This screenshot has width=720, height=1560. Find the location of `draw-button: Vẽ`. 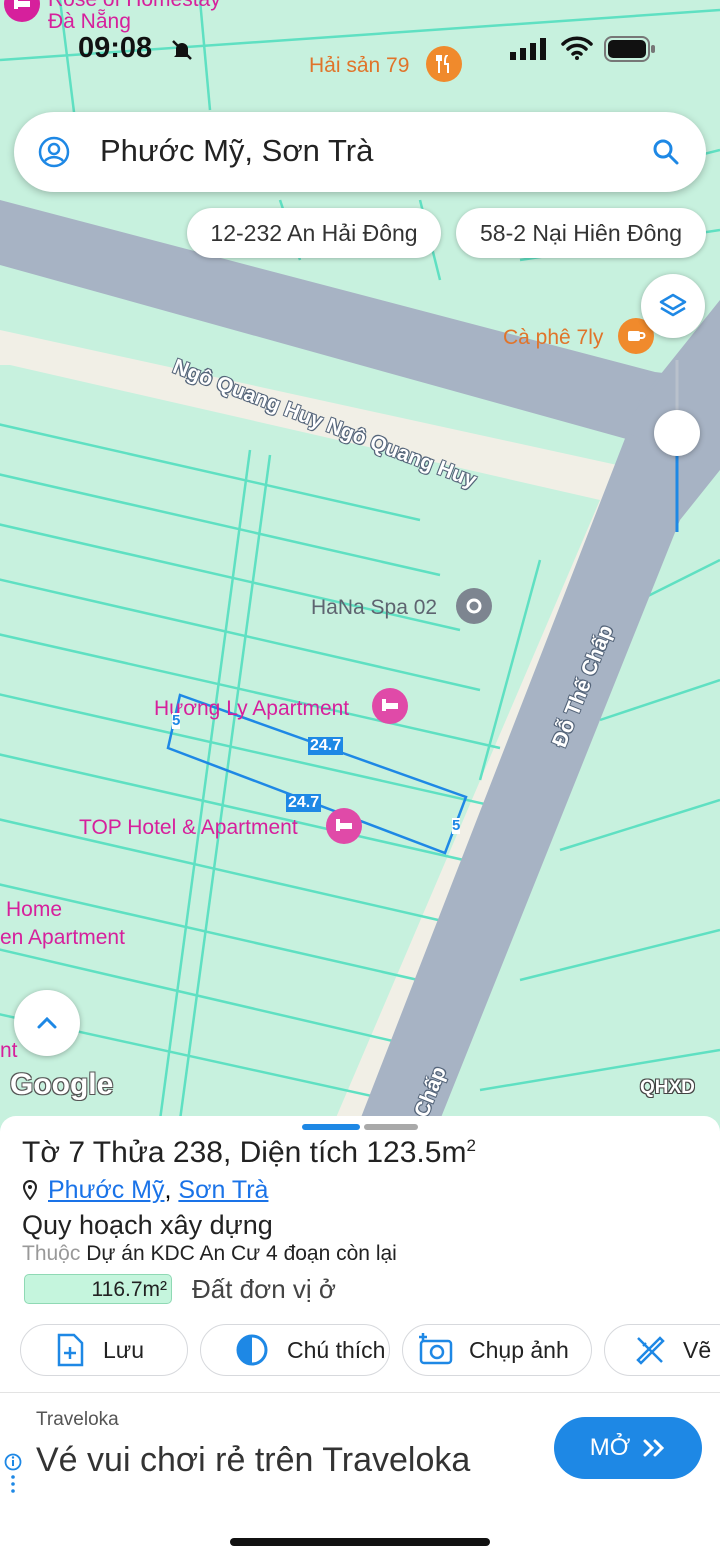

draw-button: Vẽ is located at coordinates (662, 1350).